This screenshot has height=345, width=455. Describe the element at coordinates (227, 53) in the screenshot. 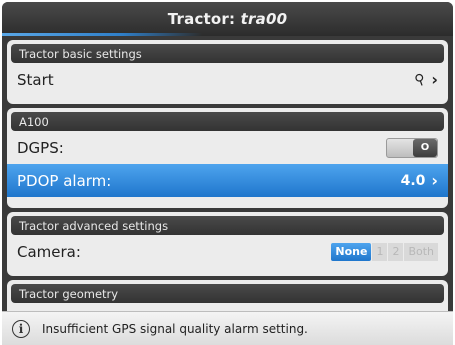

I see `section-header-basic: Tractor basic settings` at that location.